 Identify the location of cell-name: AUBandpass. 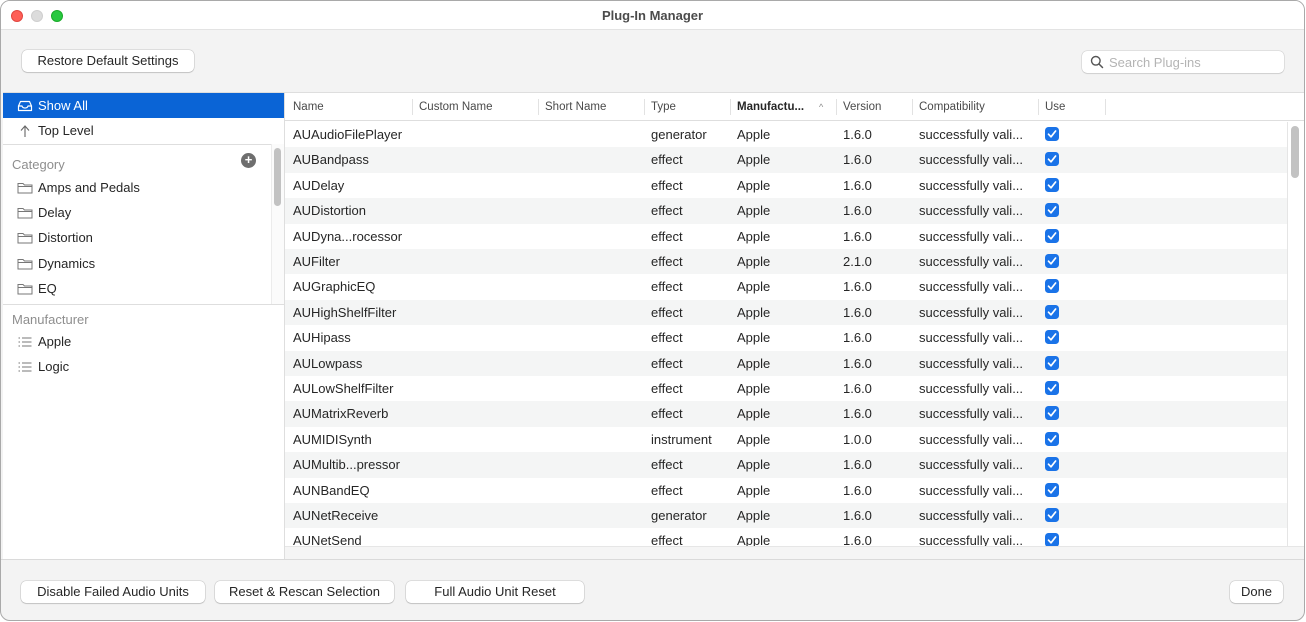
(331, 160).